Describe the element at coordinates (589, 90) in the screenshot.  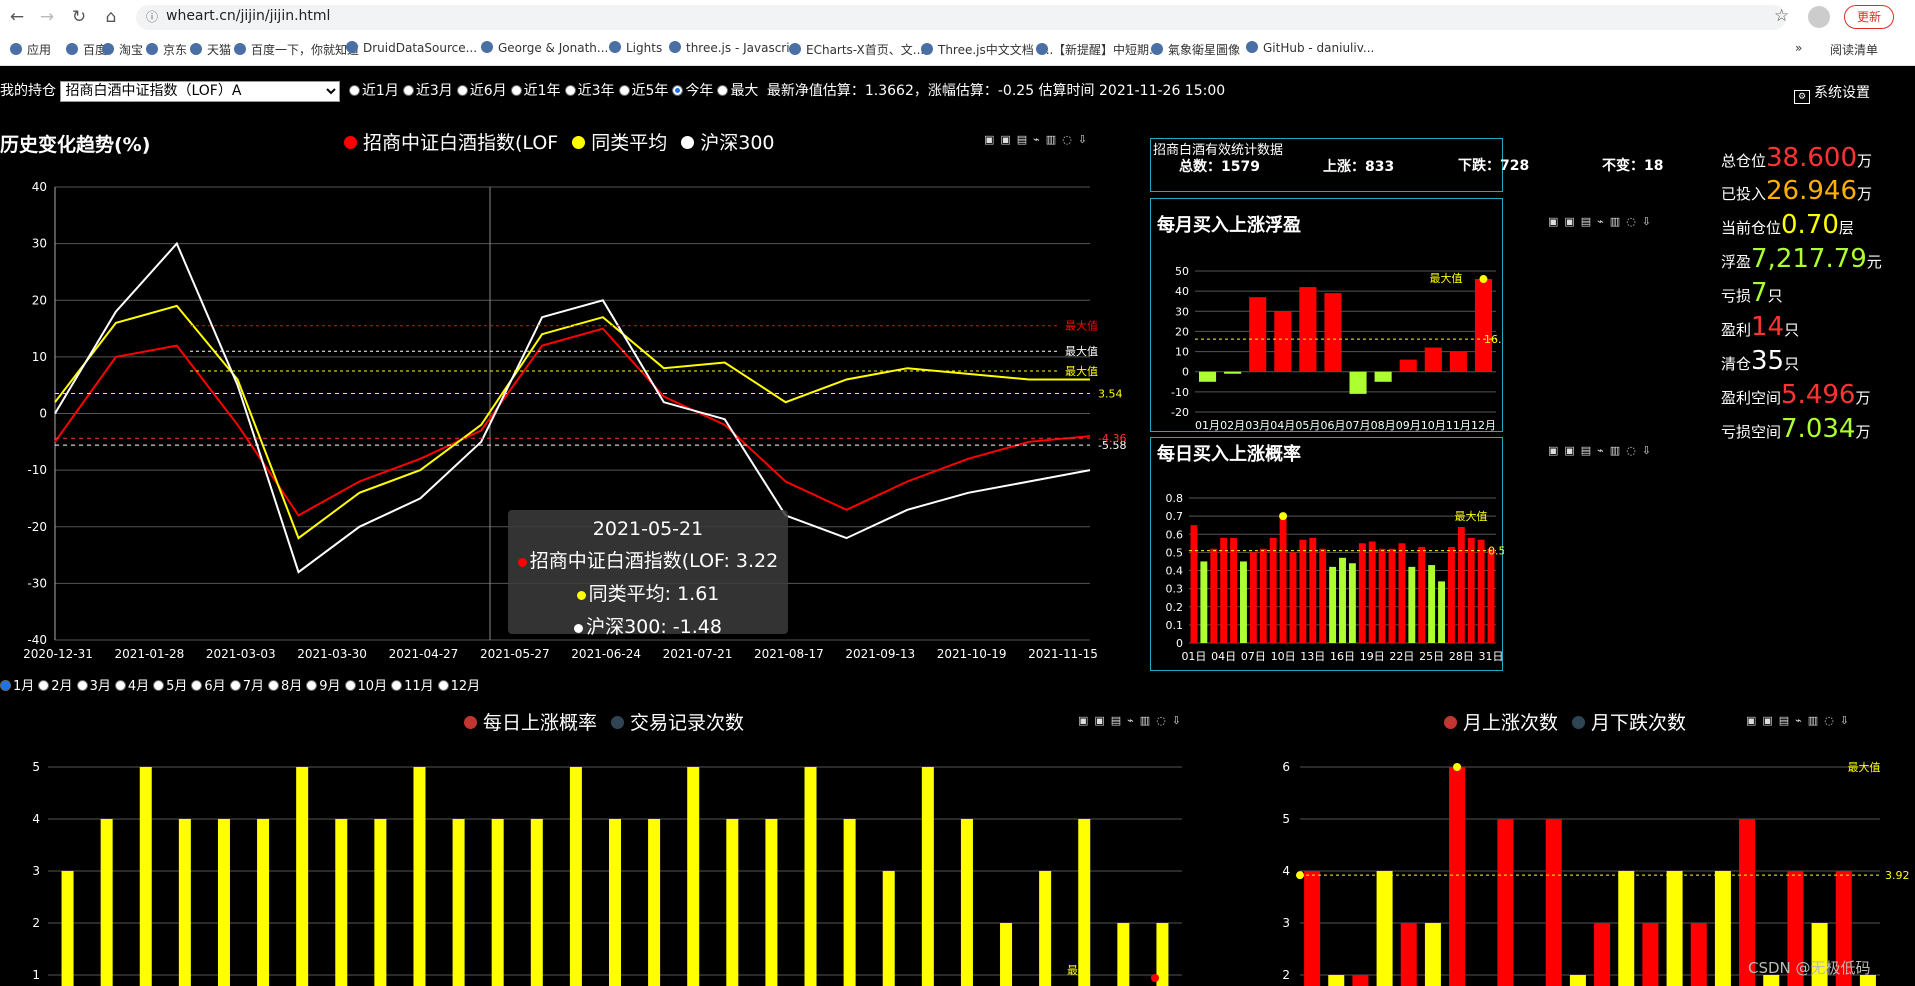
I see `range-radio: 近3年` at that location.